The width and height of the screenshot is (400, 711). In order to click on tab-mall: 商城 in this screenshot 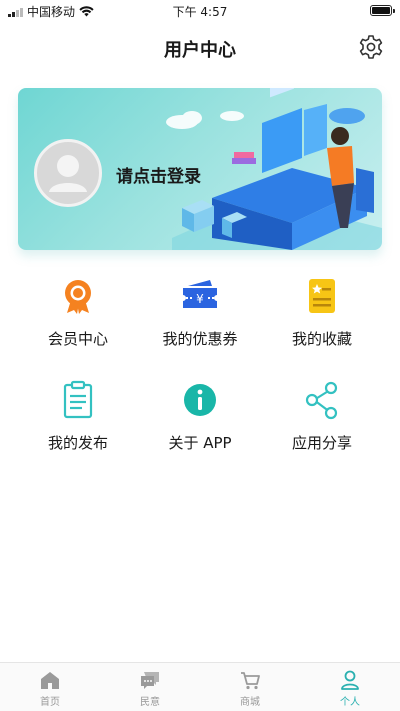, I will do `click(250, 687)`.